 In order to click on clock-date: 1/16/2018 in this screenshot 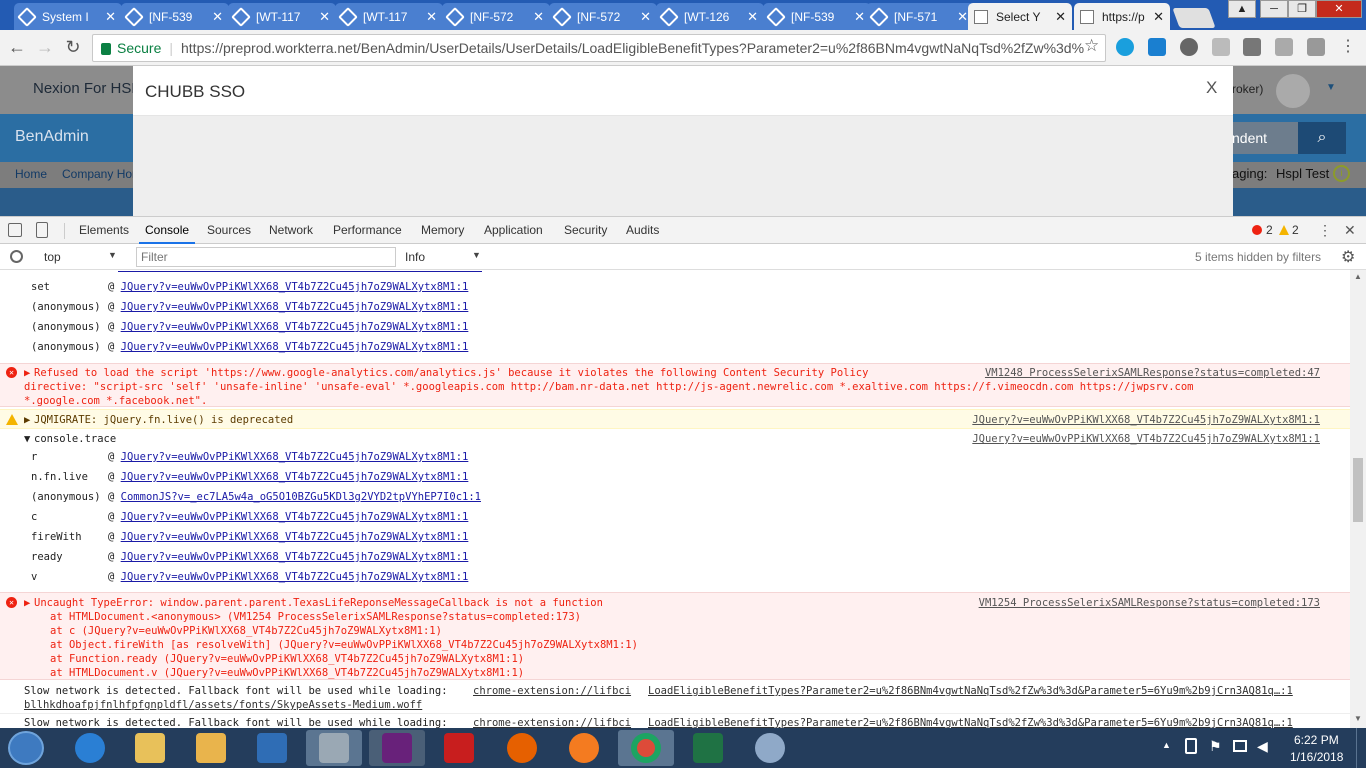, I will do `click(1316, 757)`.